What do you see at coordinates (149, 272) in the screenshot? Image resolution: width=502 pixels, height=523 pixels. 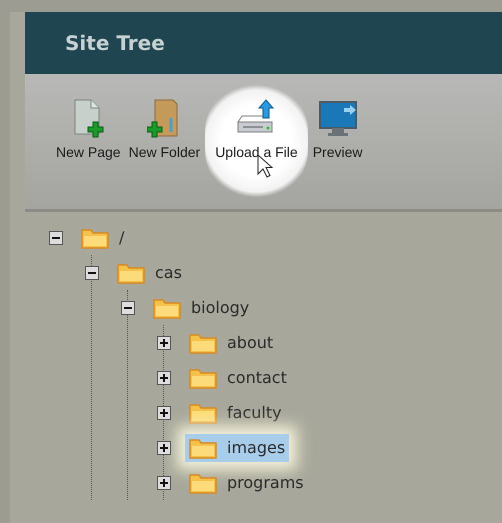 I see `tree-item: cas` at bounding box center [149, 272].